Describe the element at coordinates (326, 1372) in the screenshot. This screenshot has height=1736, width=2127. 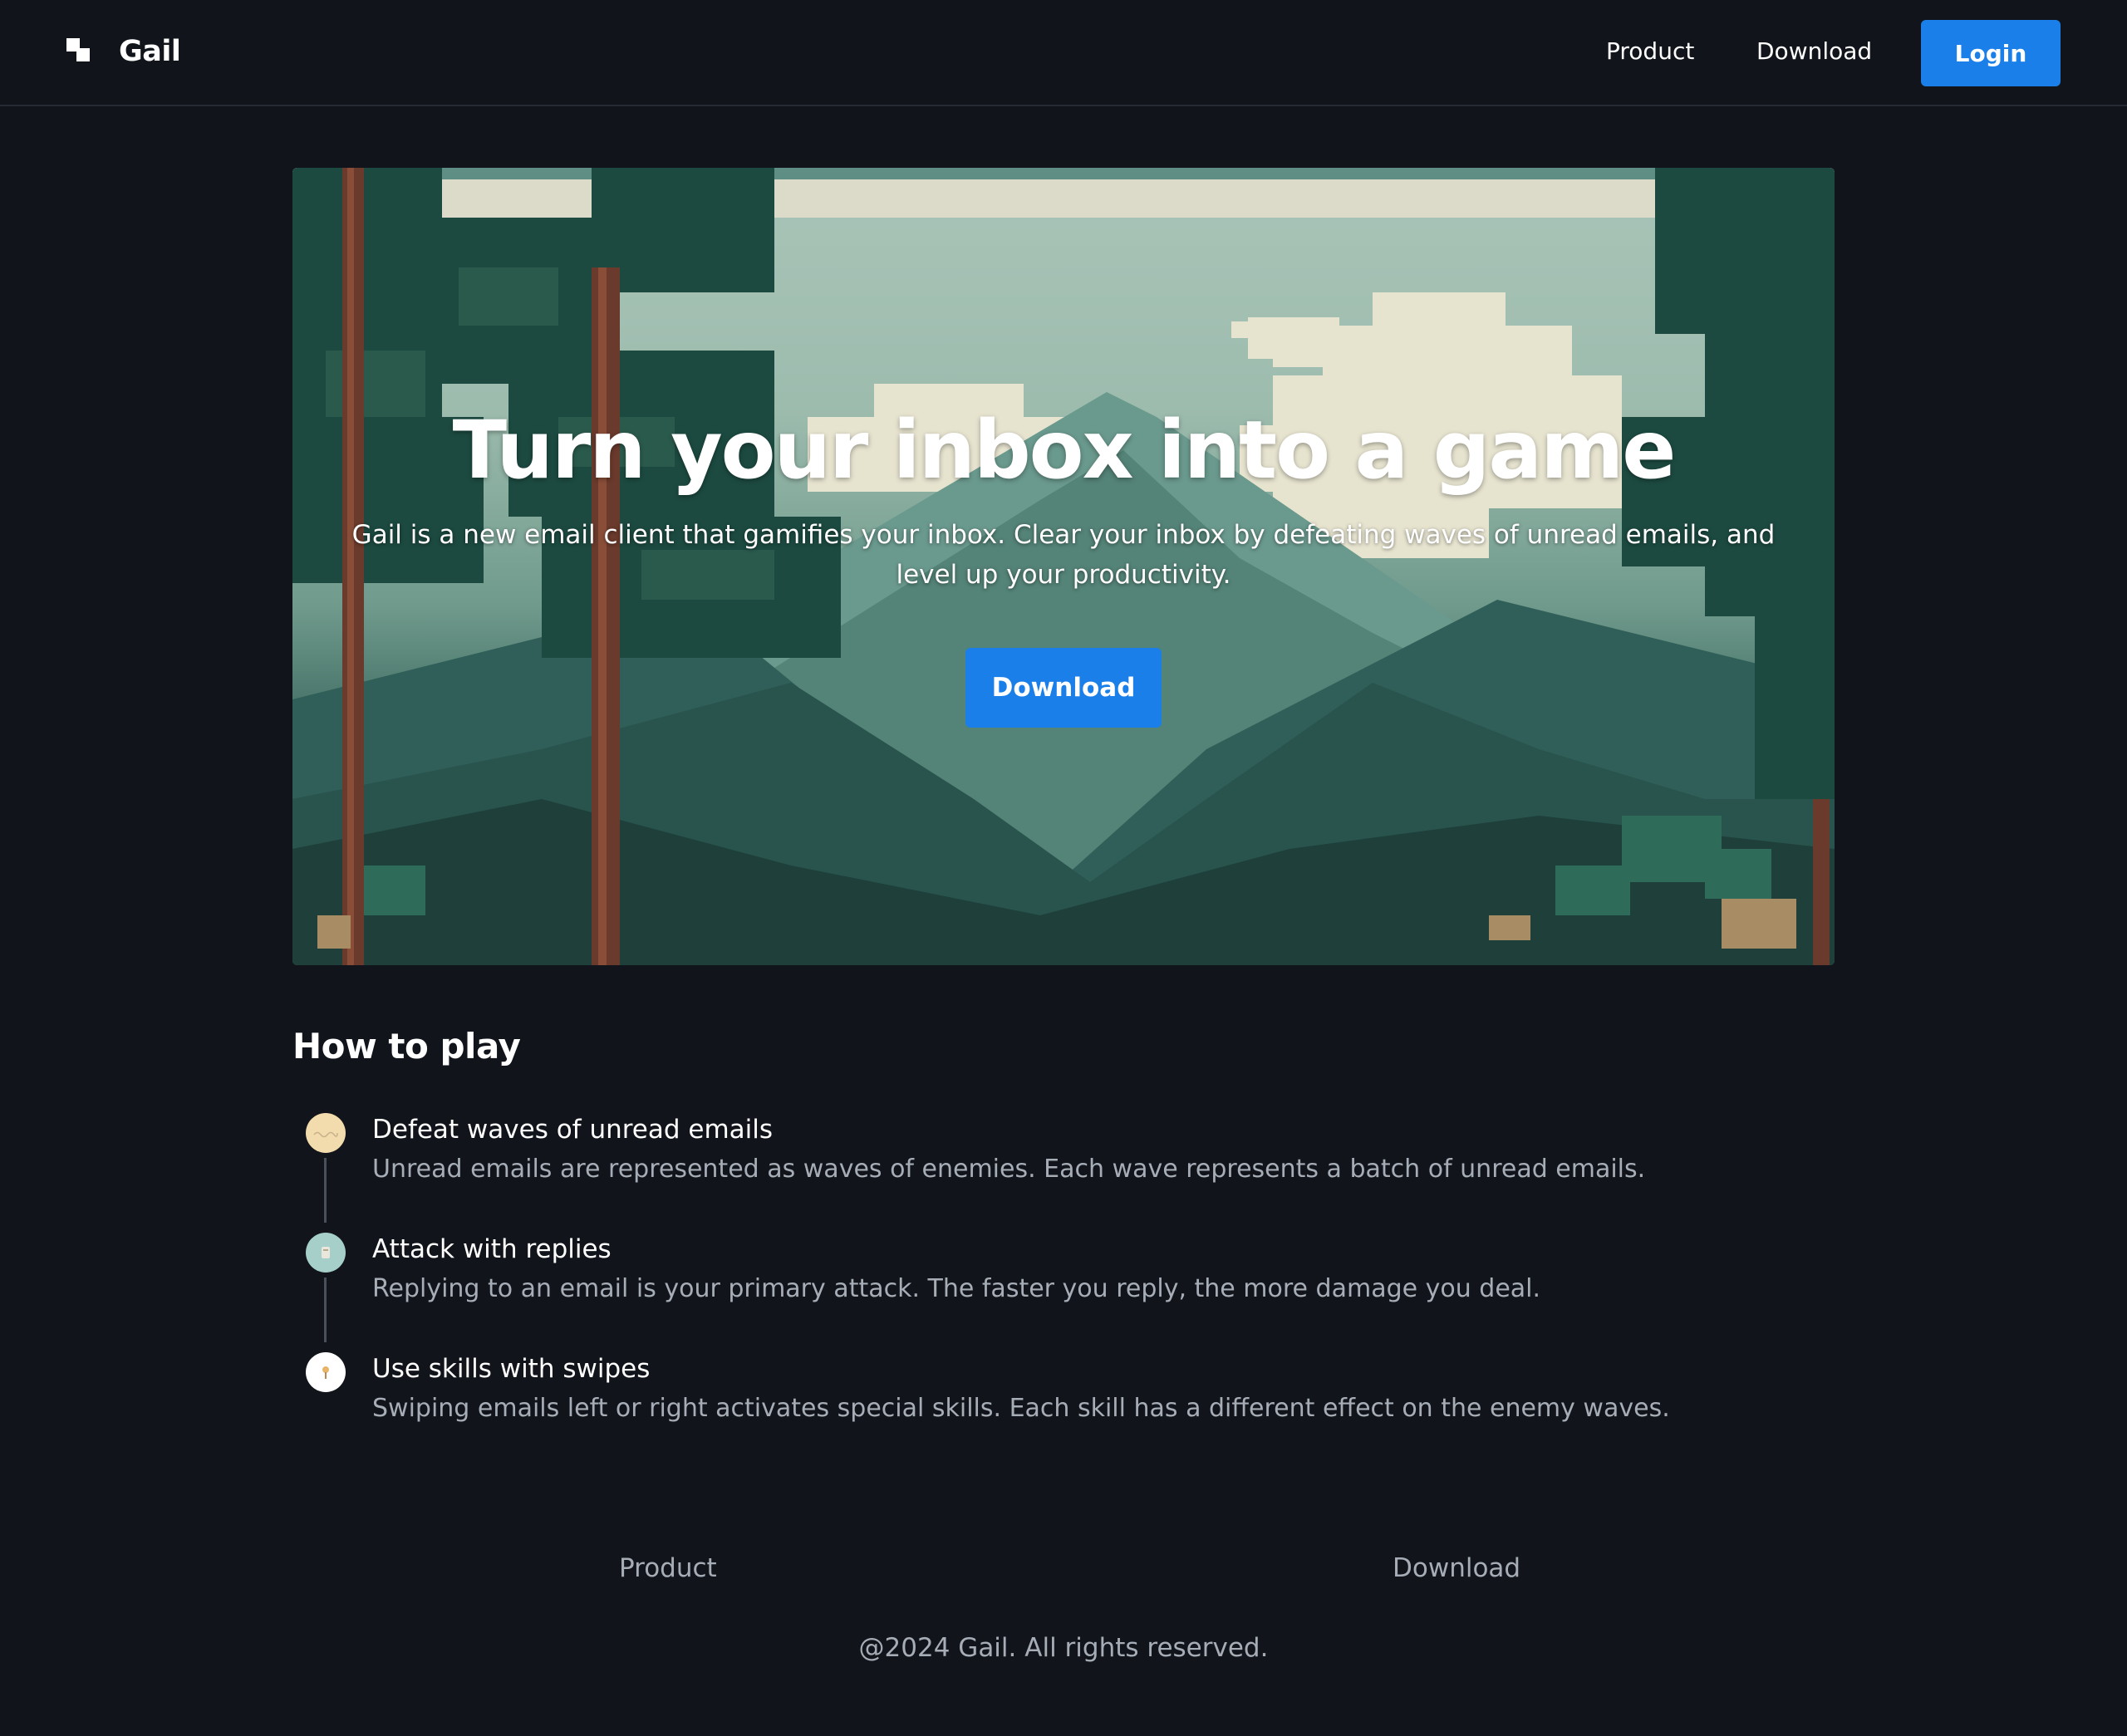
I see `skill-icon` at that location.